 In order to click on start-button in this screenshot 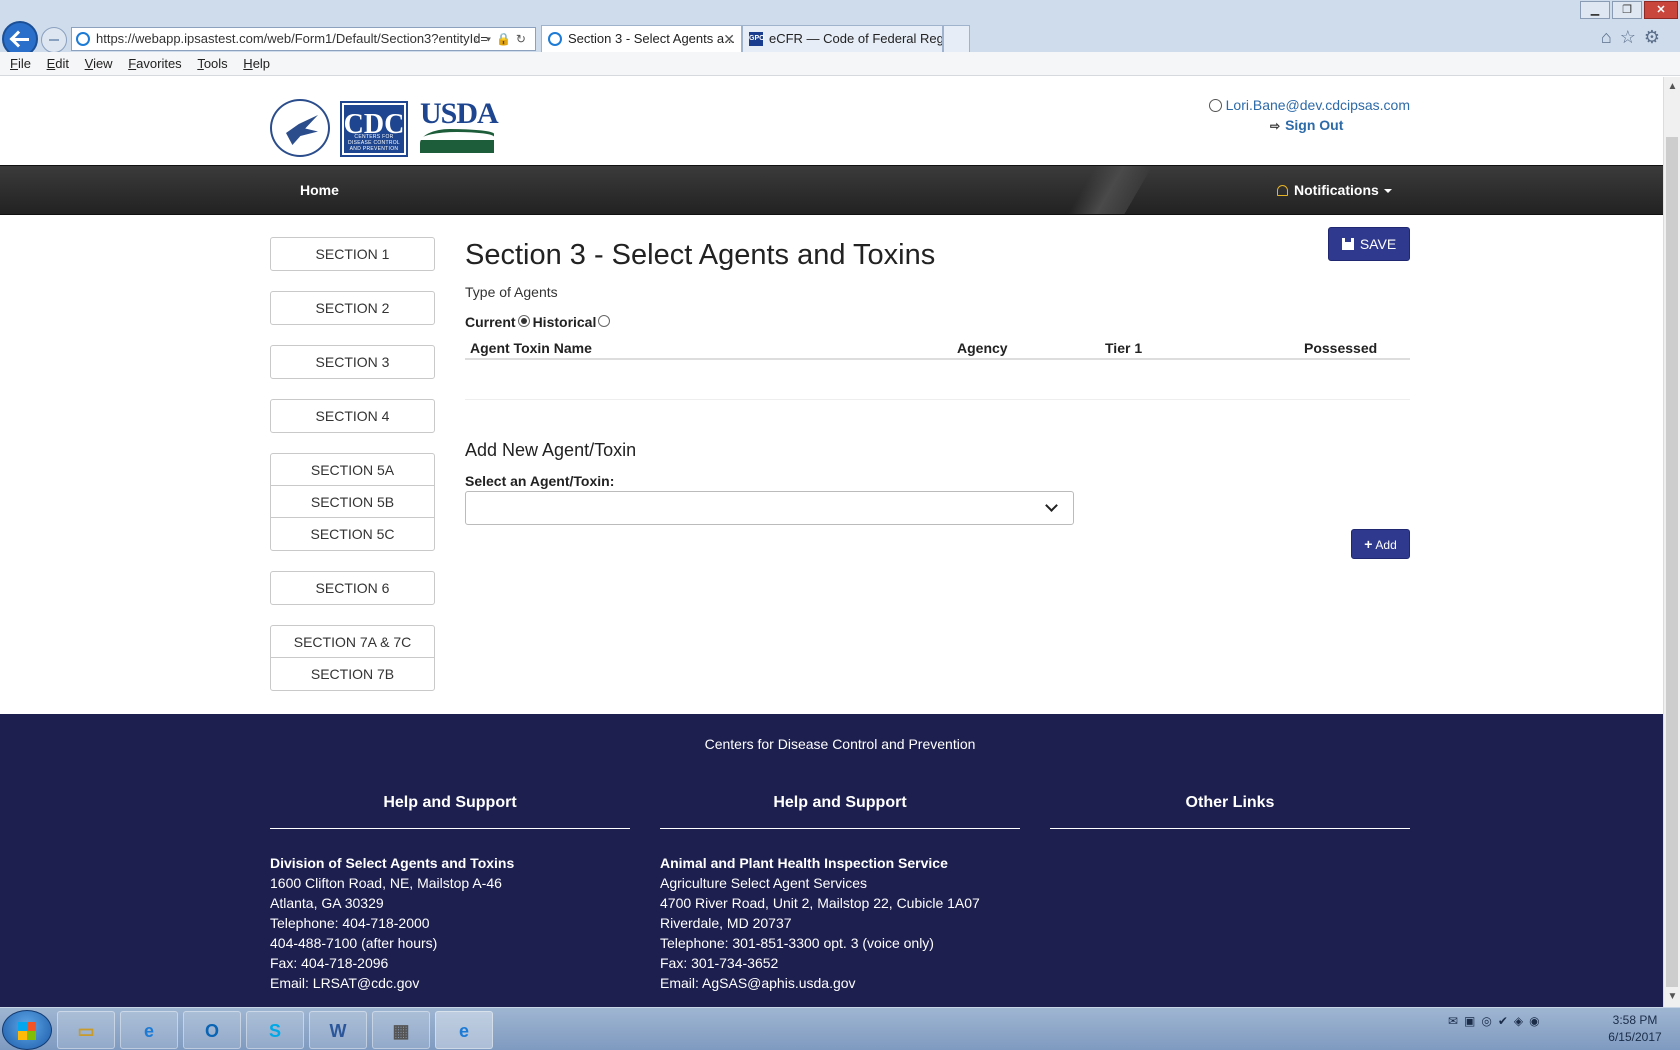, I will do `click(27, 1030)`.